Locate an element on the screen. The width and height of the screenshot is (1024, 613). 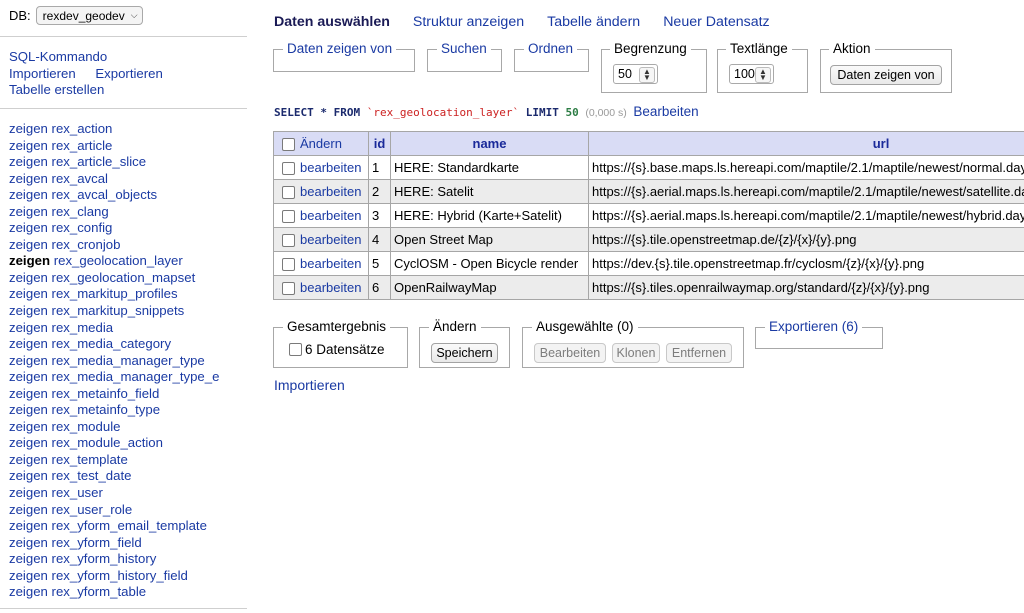
show-columns-toggle: Daten zeigen von is located at coordinates (340, 49).